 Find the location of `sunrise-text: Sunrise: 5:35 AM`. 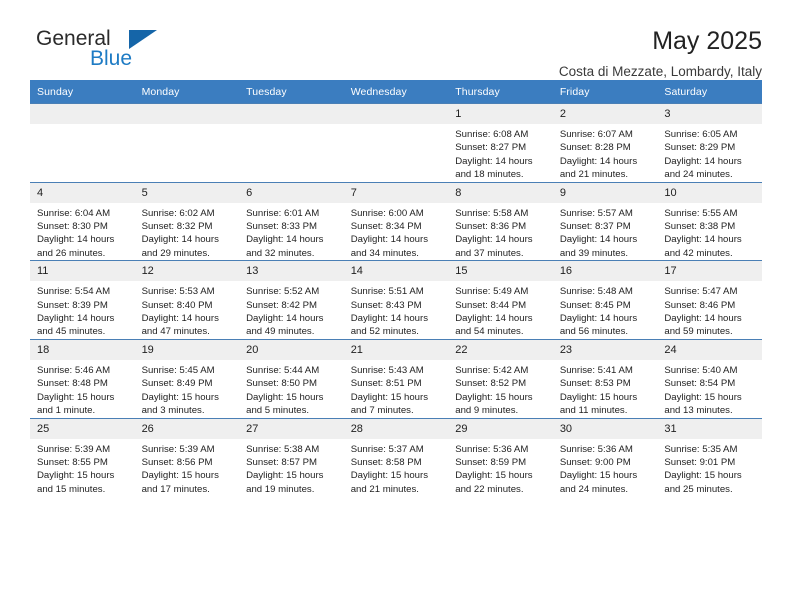

sunrise-text: Sunrise: 5:35 AM is located at coordinates (701, 449).